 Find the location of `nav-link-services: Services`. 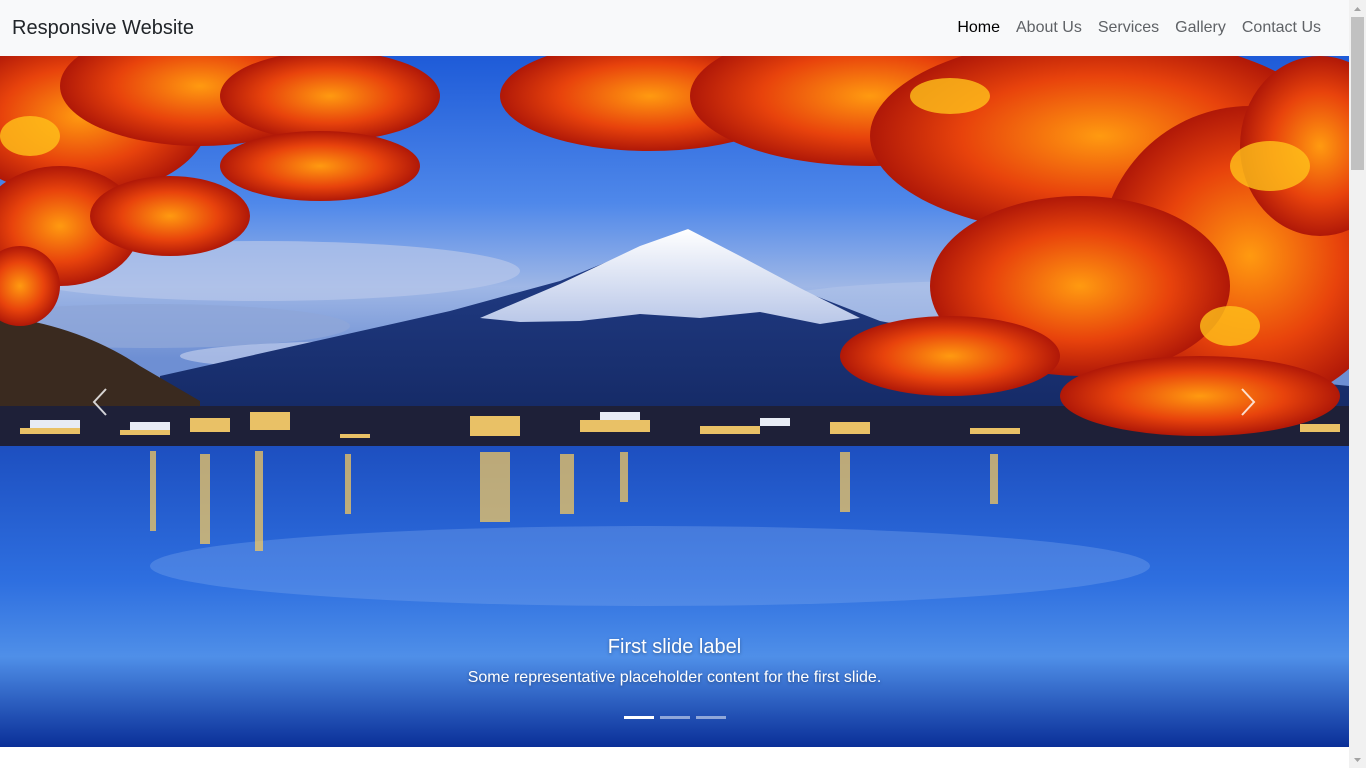

nav-link-services: Services is located at coordinates (1128, 28).